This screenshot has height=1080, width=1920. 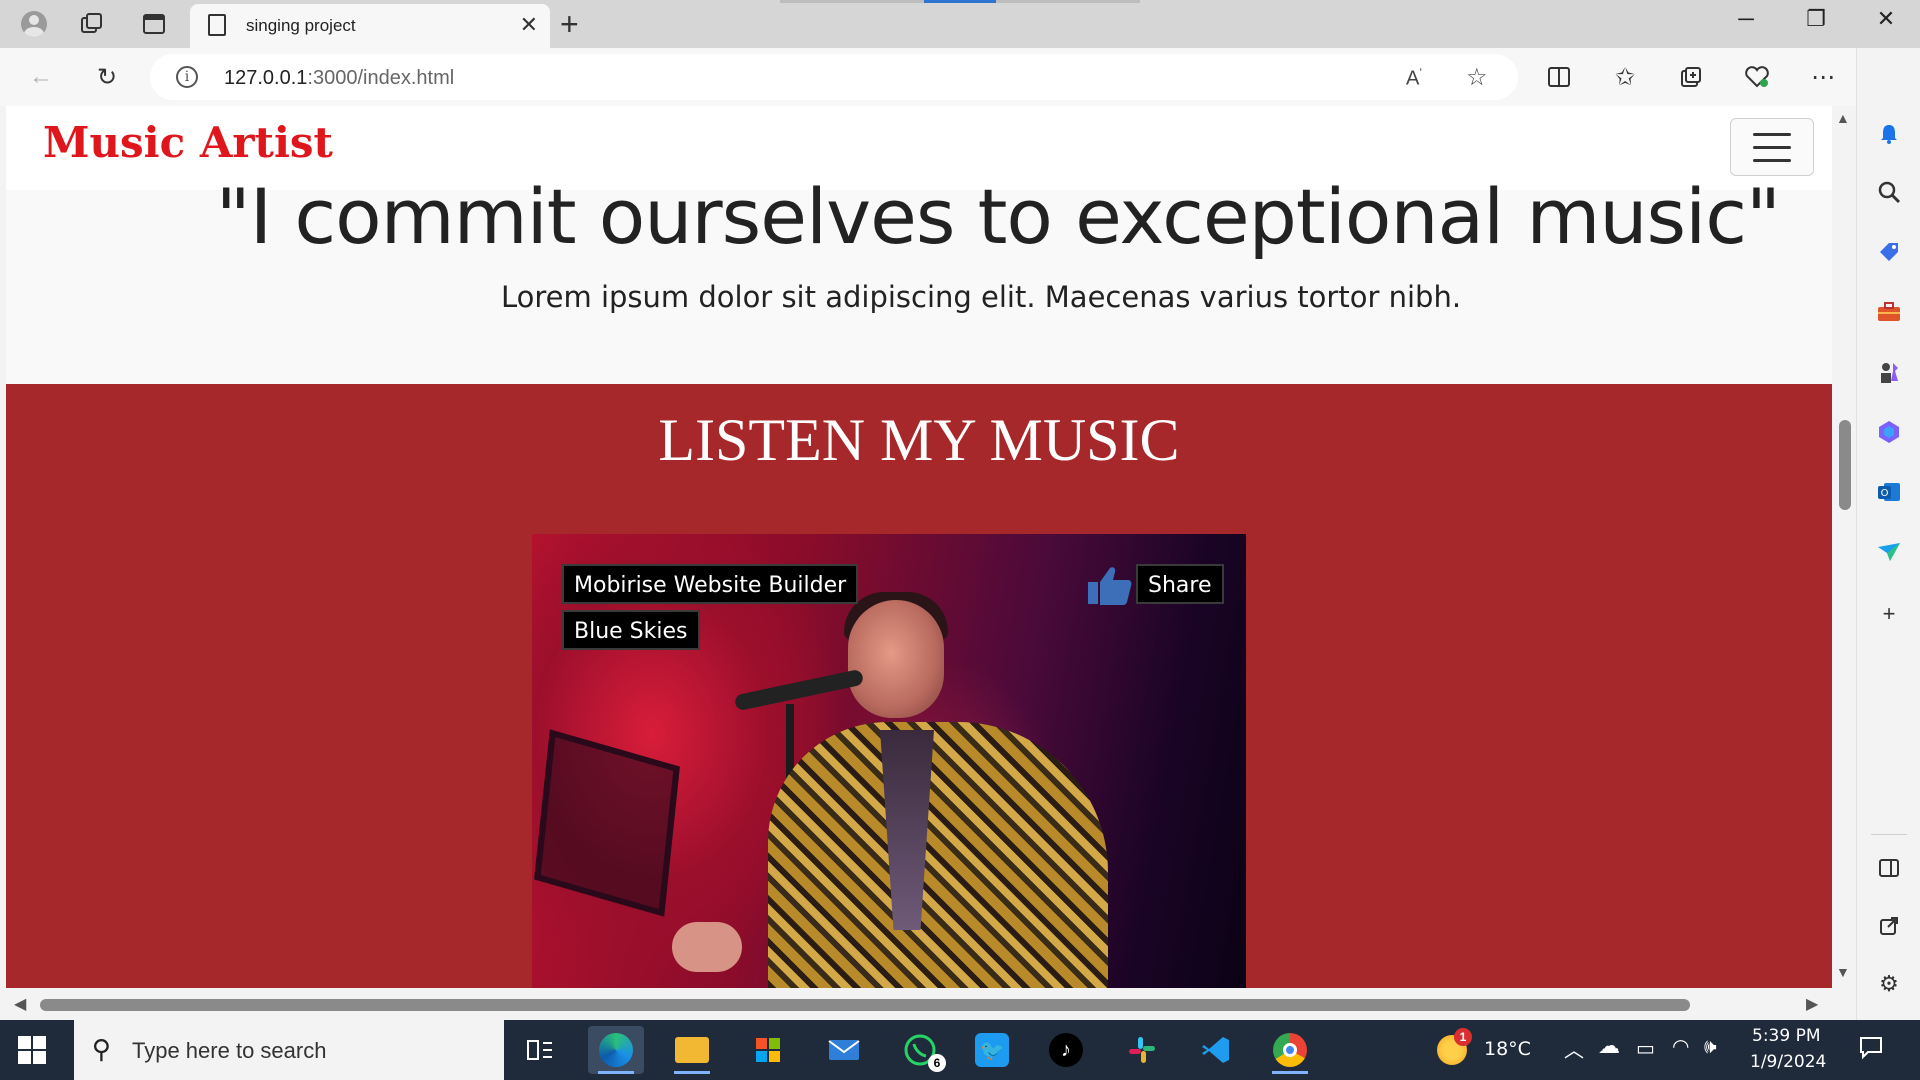 I want to click on page-icon, so click(x=217, y=25).